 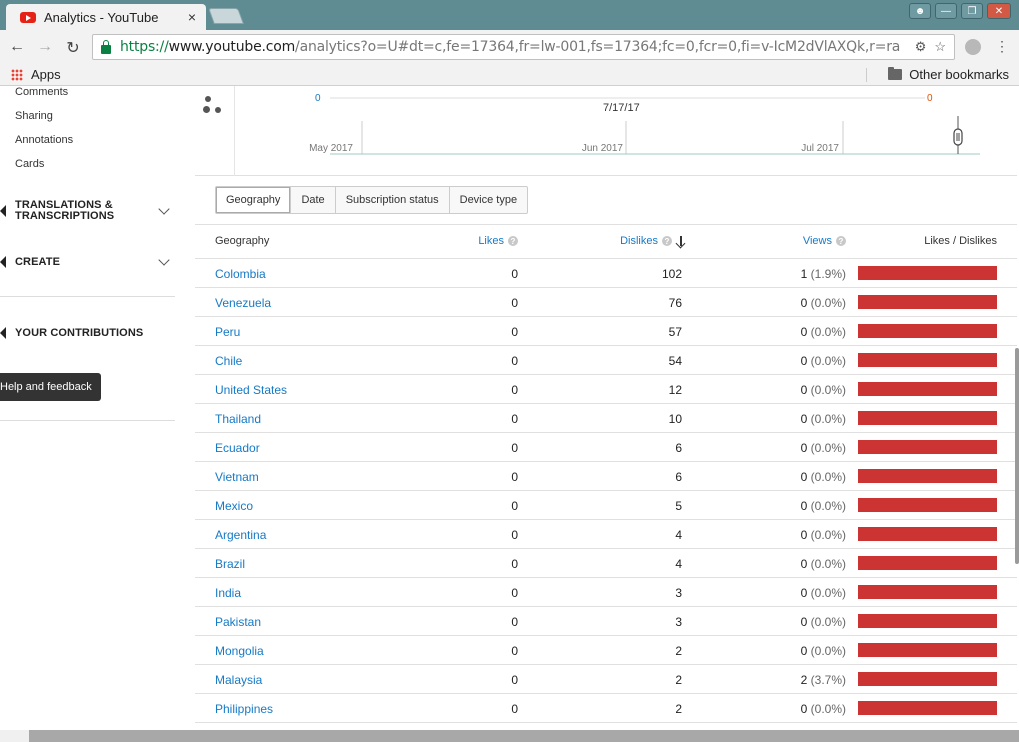 I want to click on header-likes: Likes ?, so click(x=498, y=241).